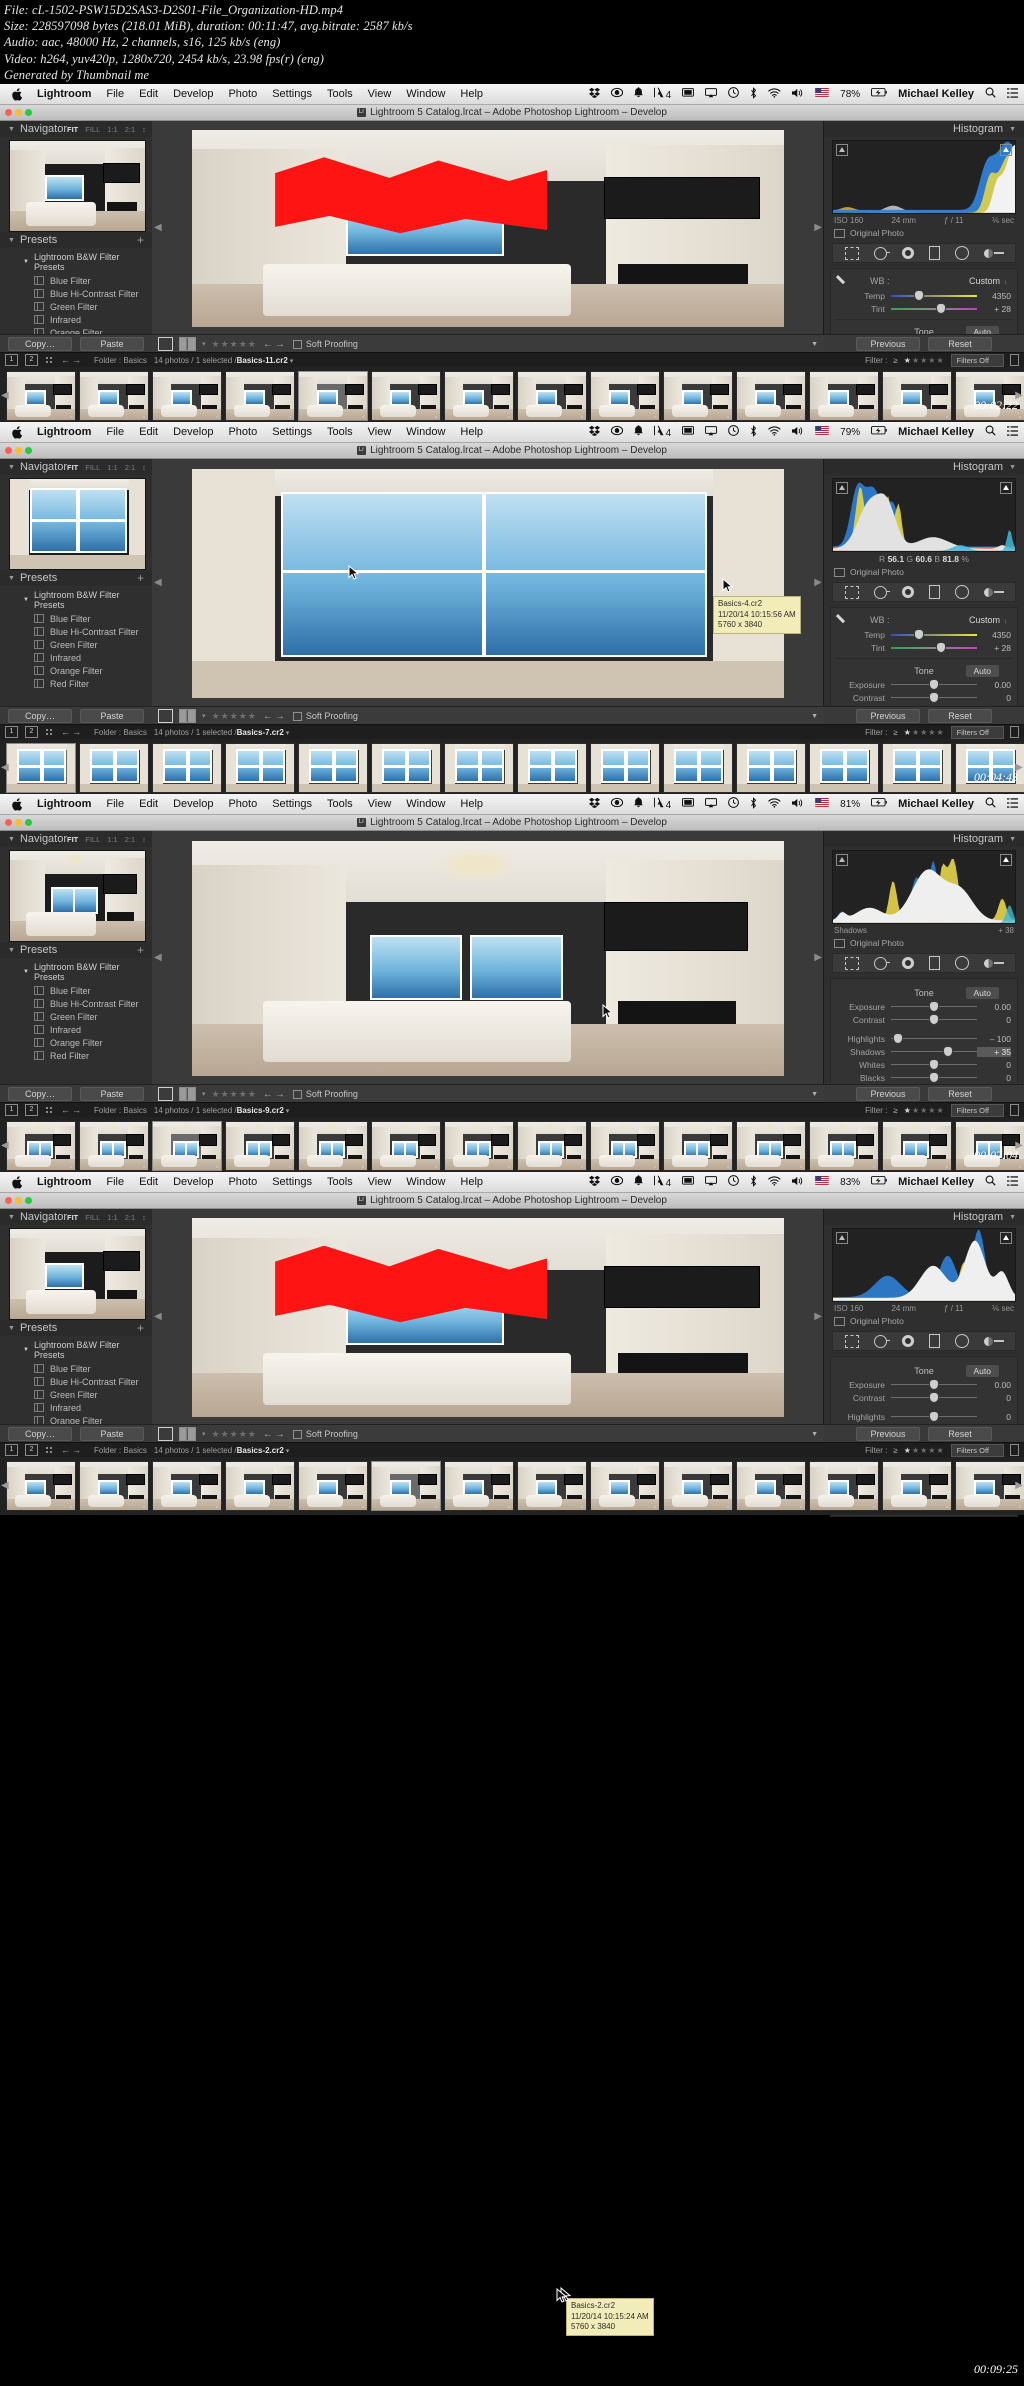 Image resolution: width=1024 pixels, height=2386 pixels. I want to click on adobe-a-icon: 4, so click(662, 432).